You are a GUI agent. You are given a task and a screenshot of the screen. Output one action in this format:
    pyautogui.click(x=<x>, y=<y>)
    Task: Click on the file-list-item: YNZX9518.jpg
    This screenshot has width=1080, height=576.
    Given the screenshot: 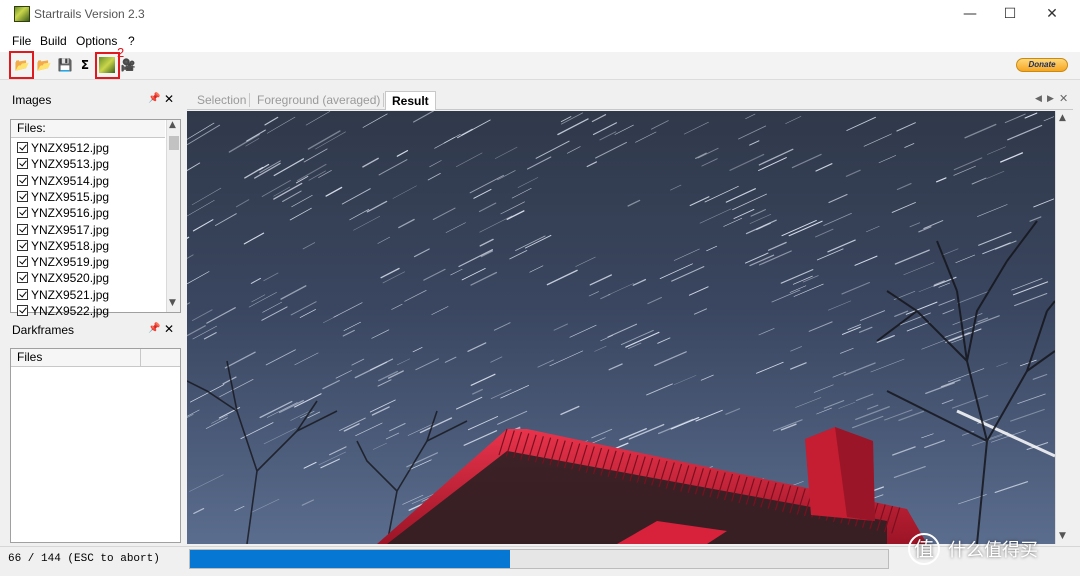 What is the action you would take?
    pyautogui.click(x=63, y=246)
    